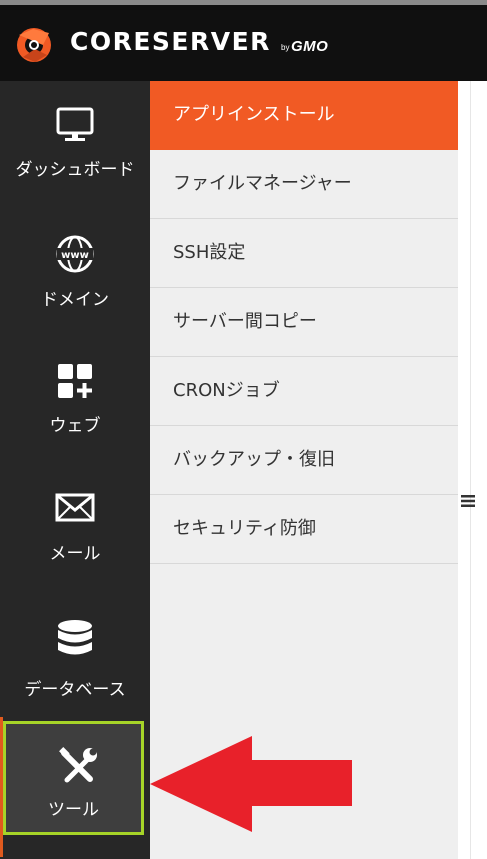 The width and height of the screenshot is (487, 859). I want to click on brand-by: by, so click(285, 47).